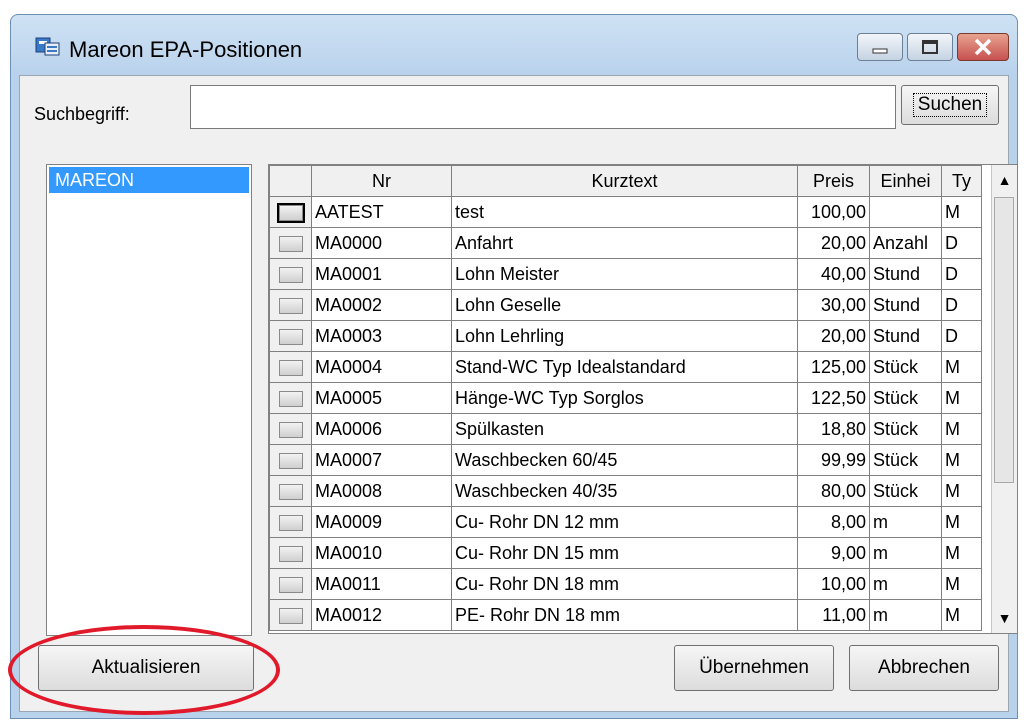 The image size is (1035, 722). I want to click on highlight-circle, so click(144, 670).